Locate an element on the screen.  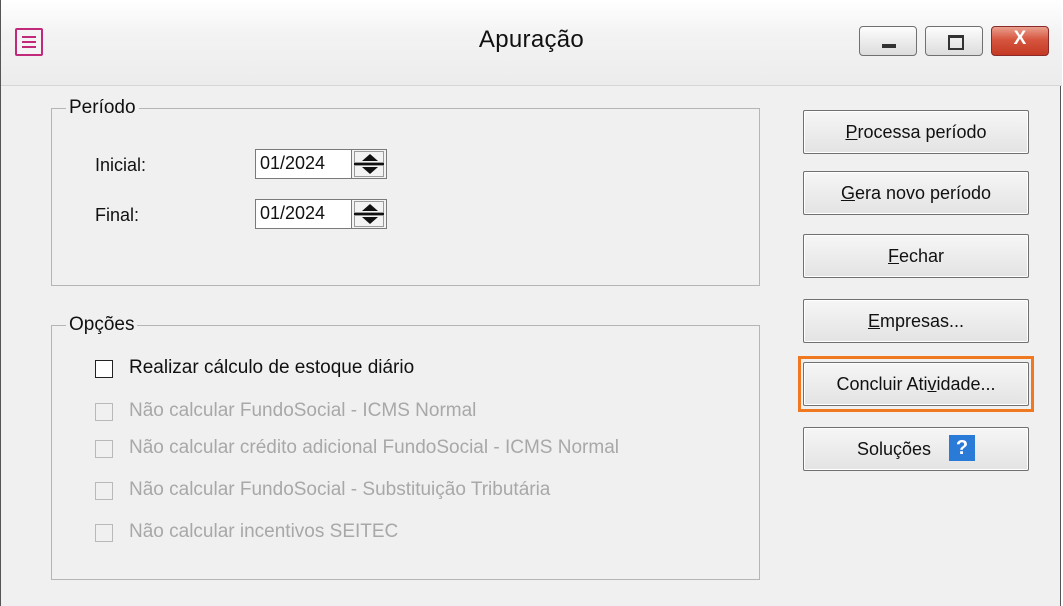
inicial-updown is located at coordinates (369, 164).